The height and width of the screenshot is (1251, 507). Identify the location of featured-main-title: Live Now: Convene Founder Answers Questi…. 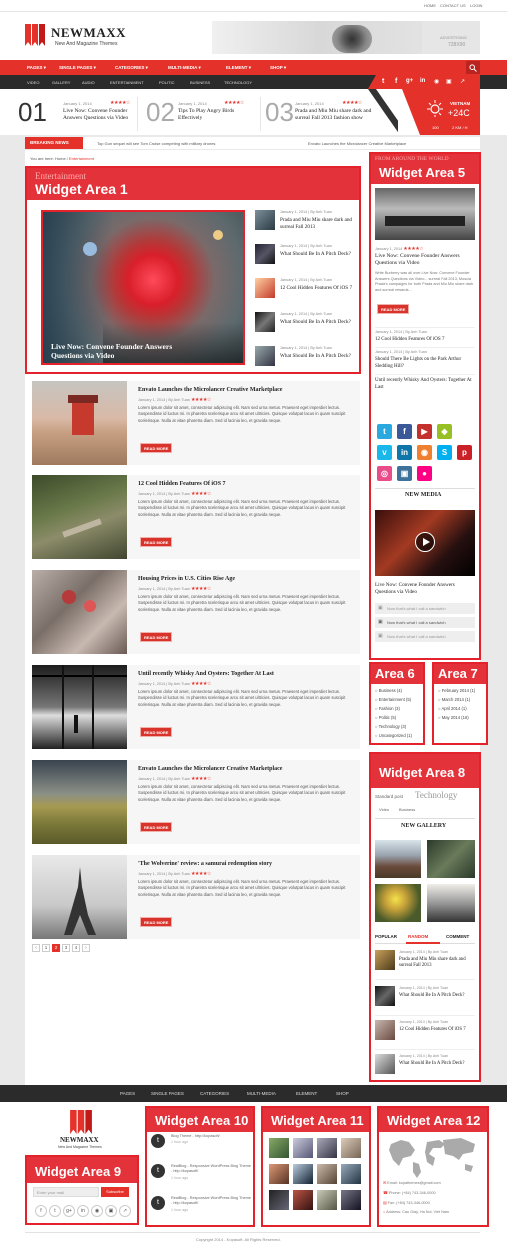
(126, 351).